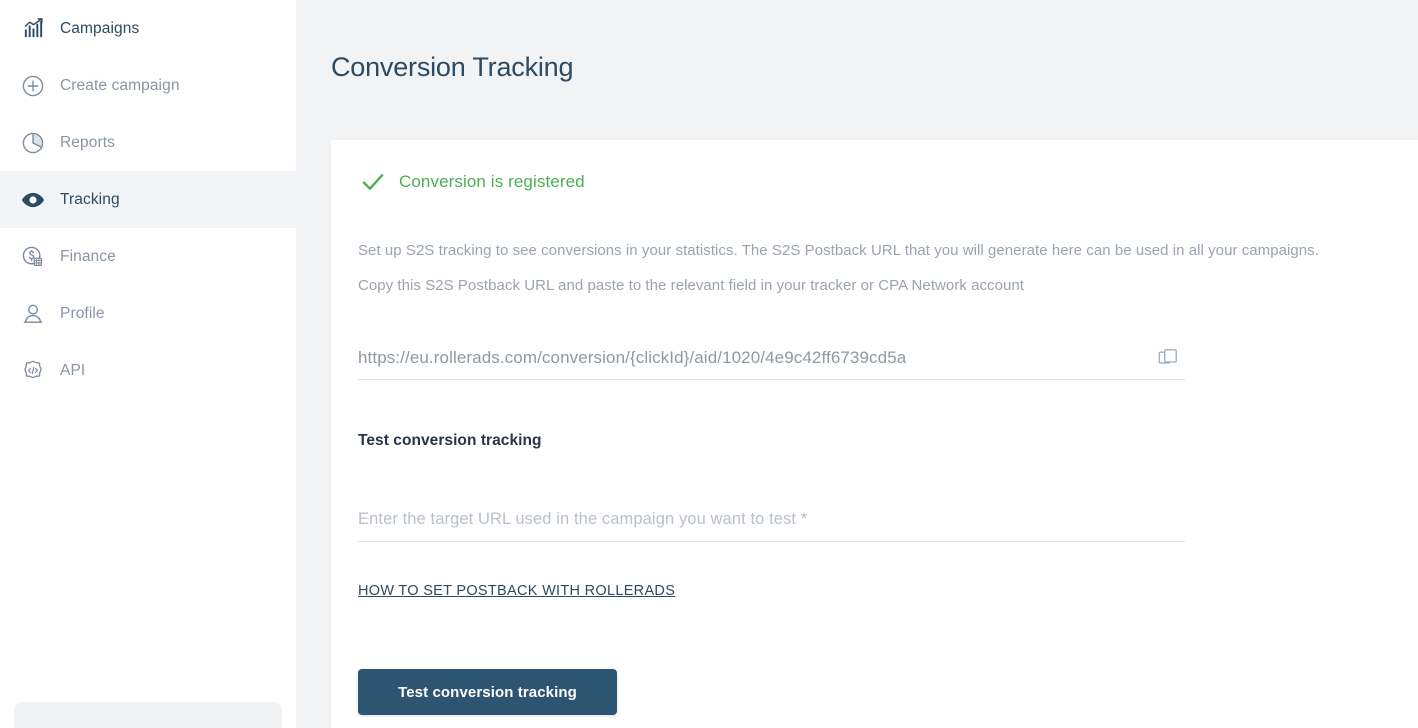 This screenshot has width=1418, height=728. Describe the element at coordinates (148, 142) in the screenshot. I see `sidebar-item-reports: Reports` at that location.